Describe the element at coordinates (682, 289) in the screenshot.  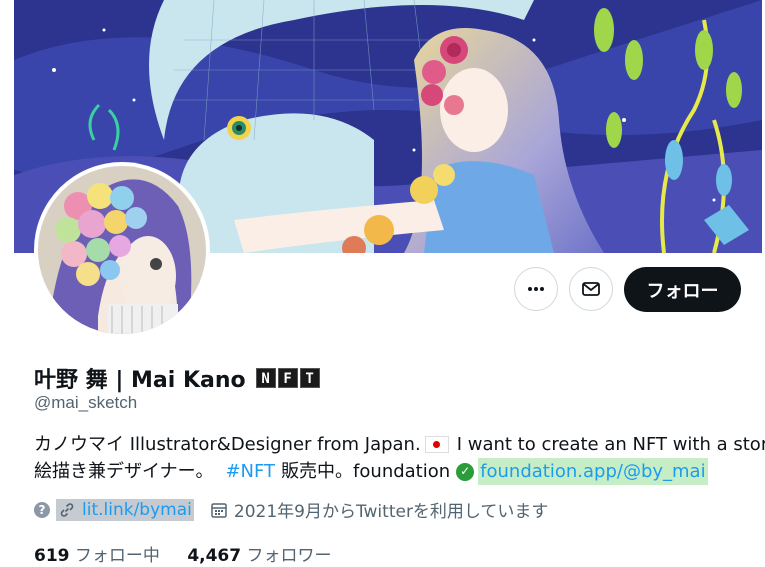
I see `follow-button: フォロー` at that location.